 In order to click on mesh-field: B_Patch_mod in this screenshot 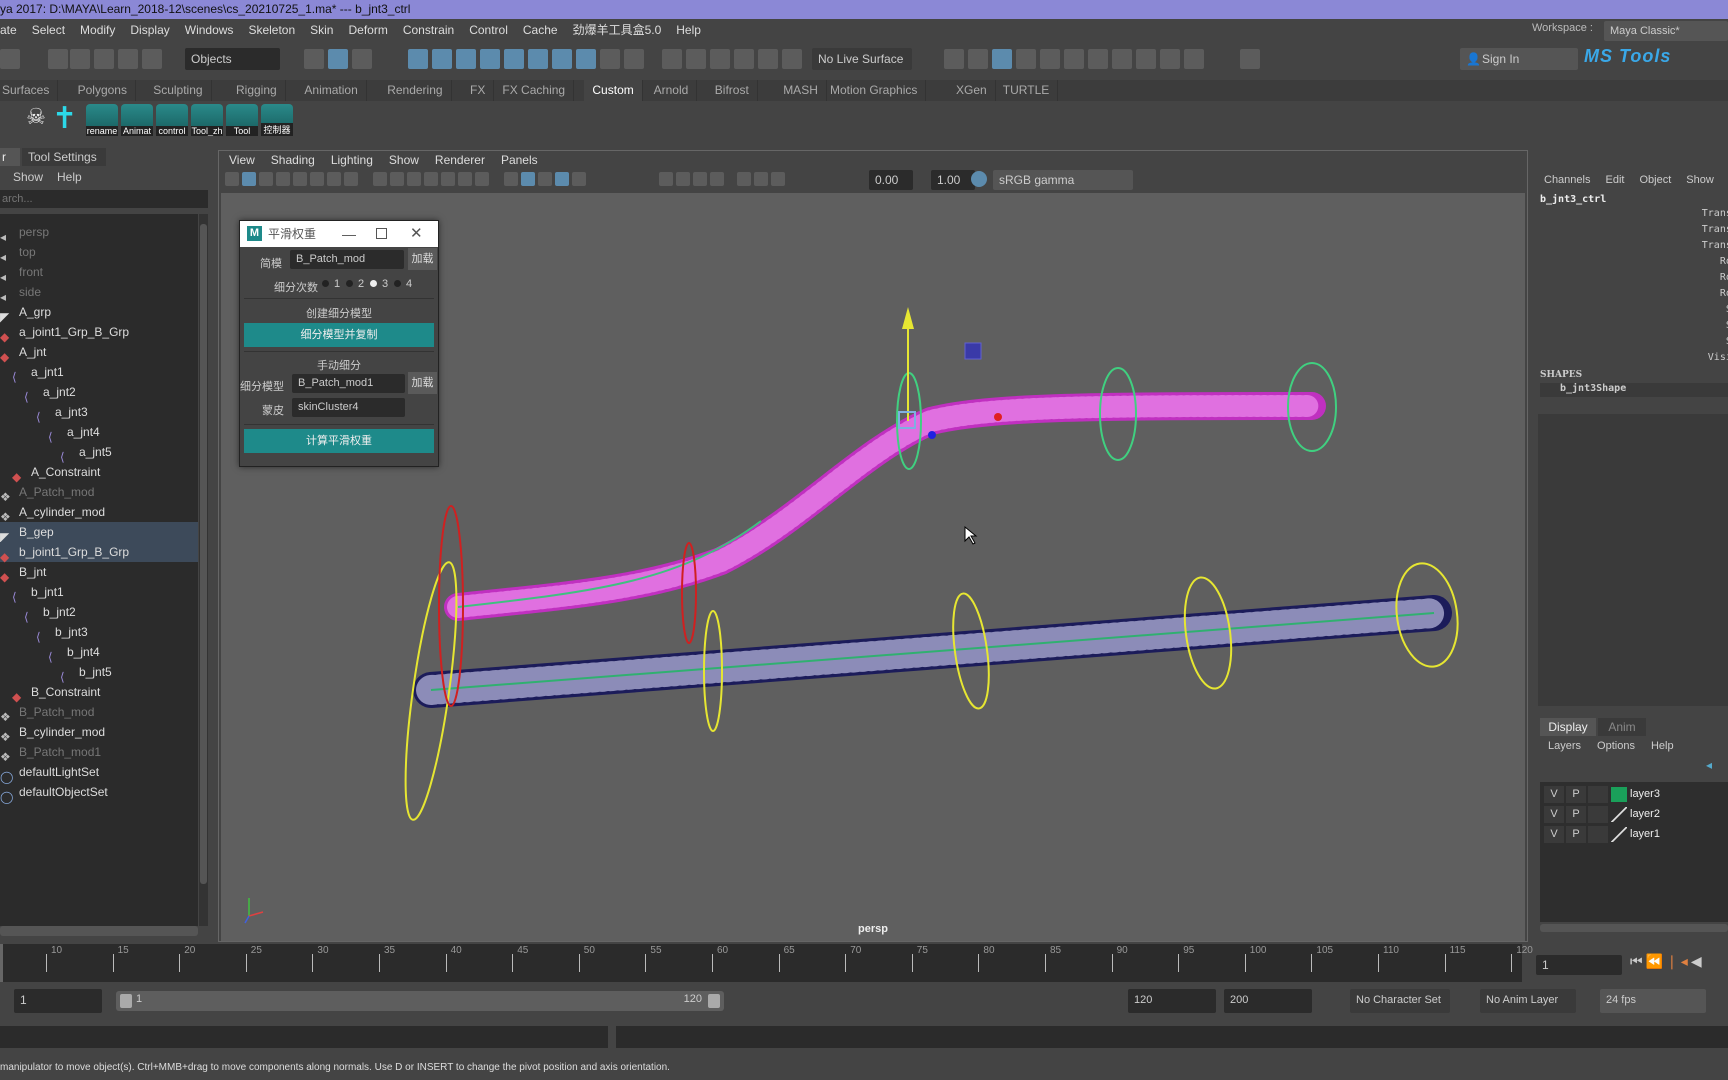, I will do `click(347, 259)`.